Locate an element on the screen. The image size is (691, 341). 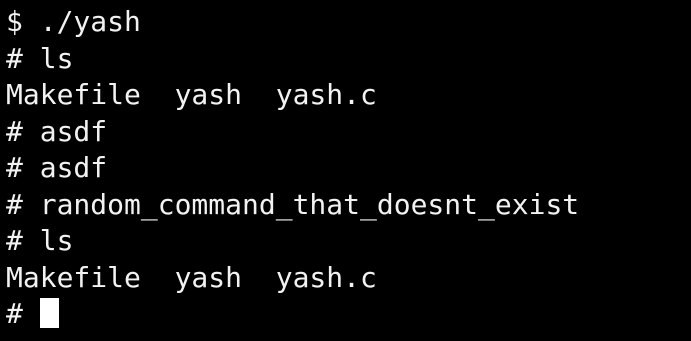
prompt-line: # is located at coordinates (348, 314).